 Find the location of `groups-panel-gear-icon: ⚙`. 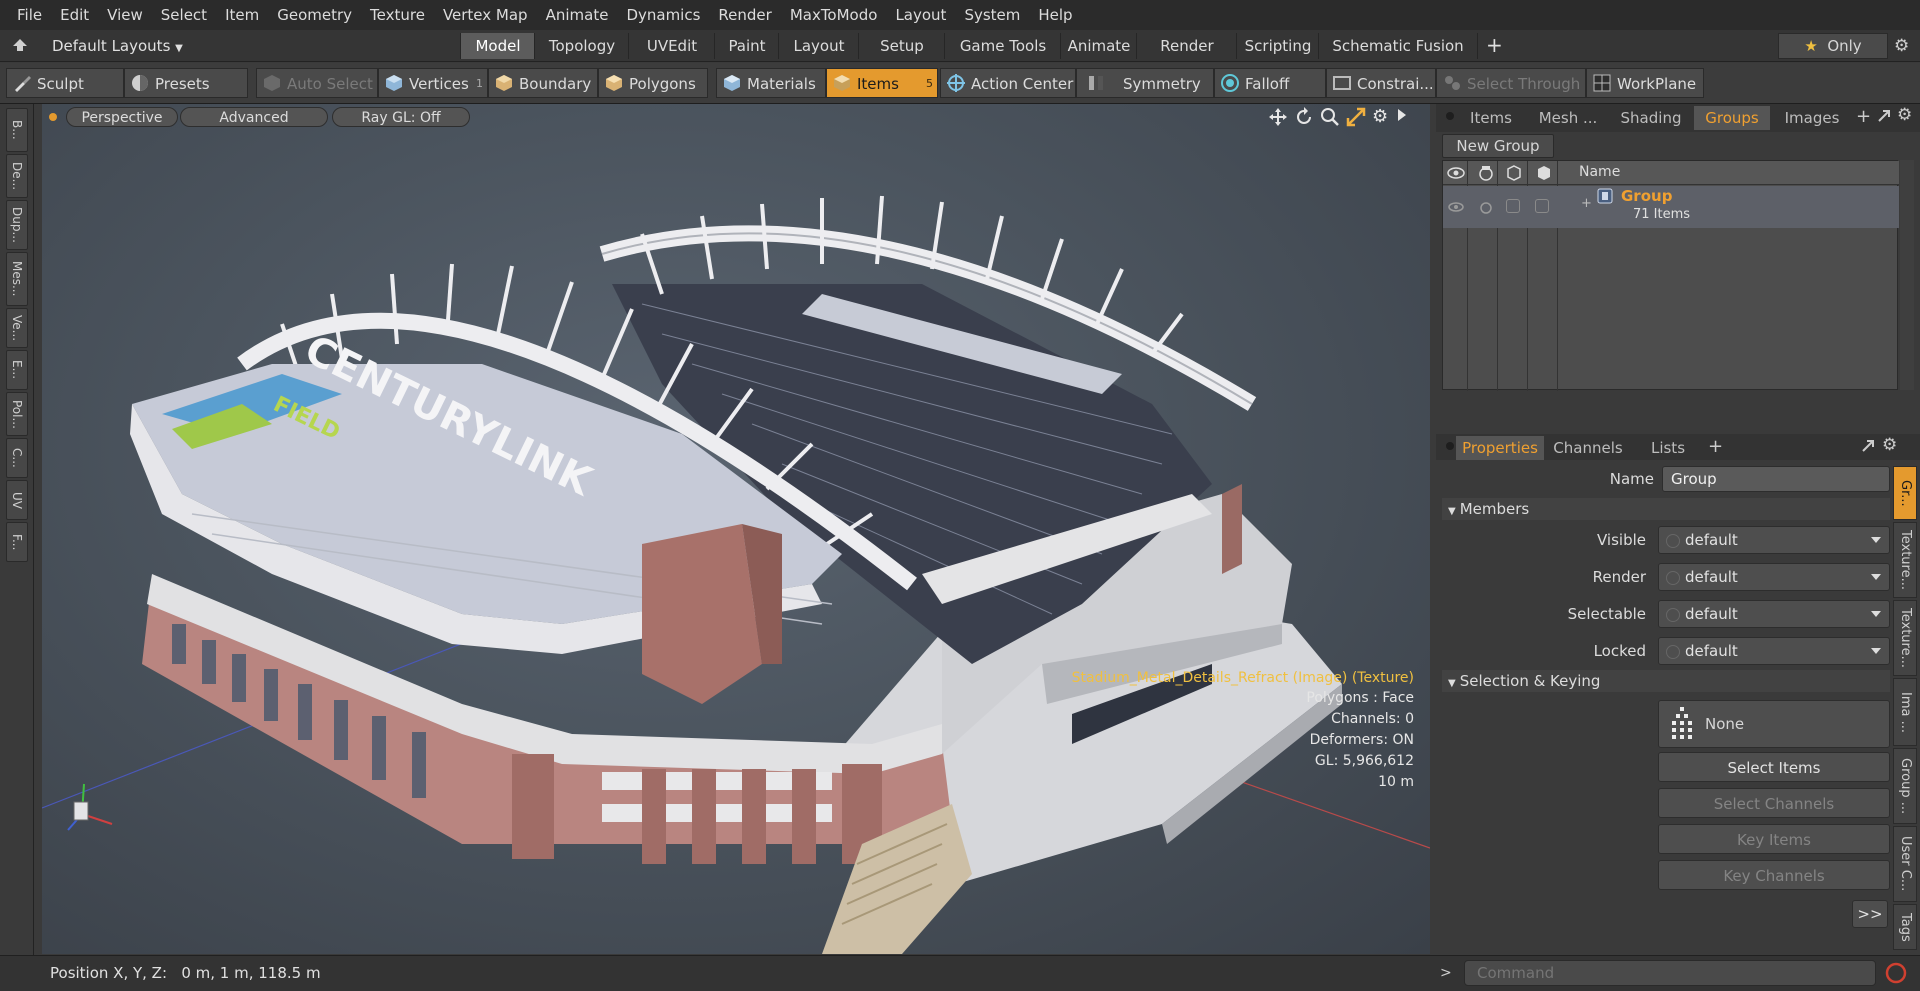

groups-panel-gear-icon: ⚙ is located at coordinates (1904, 115).